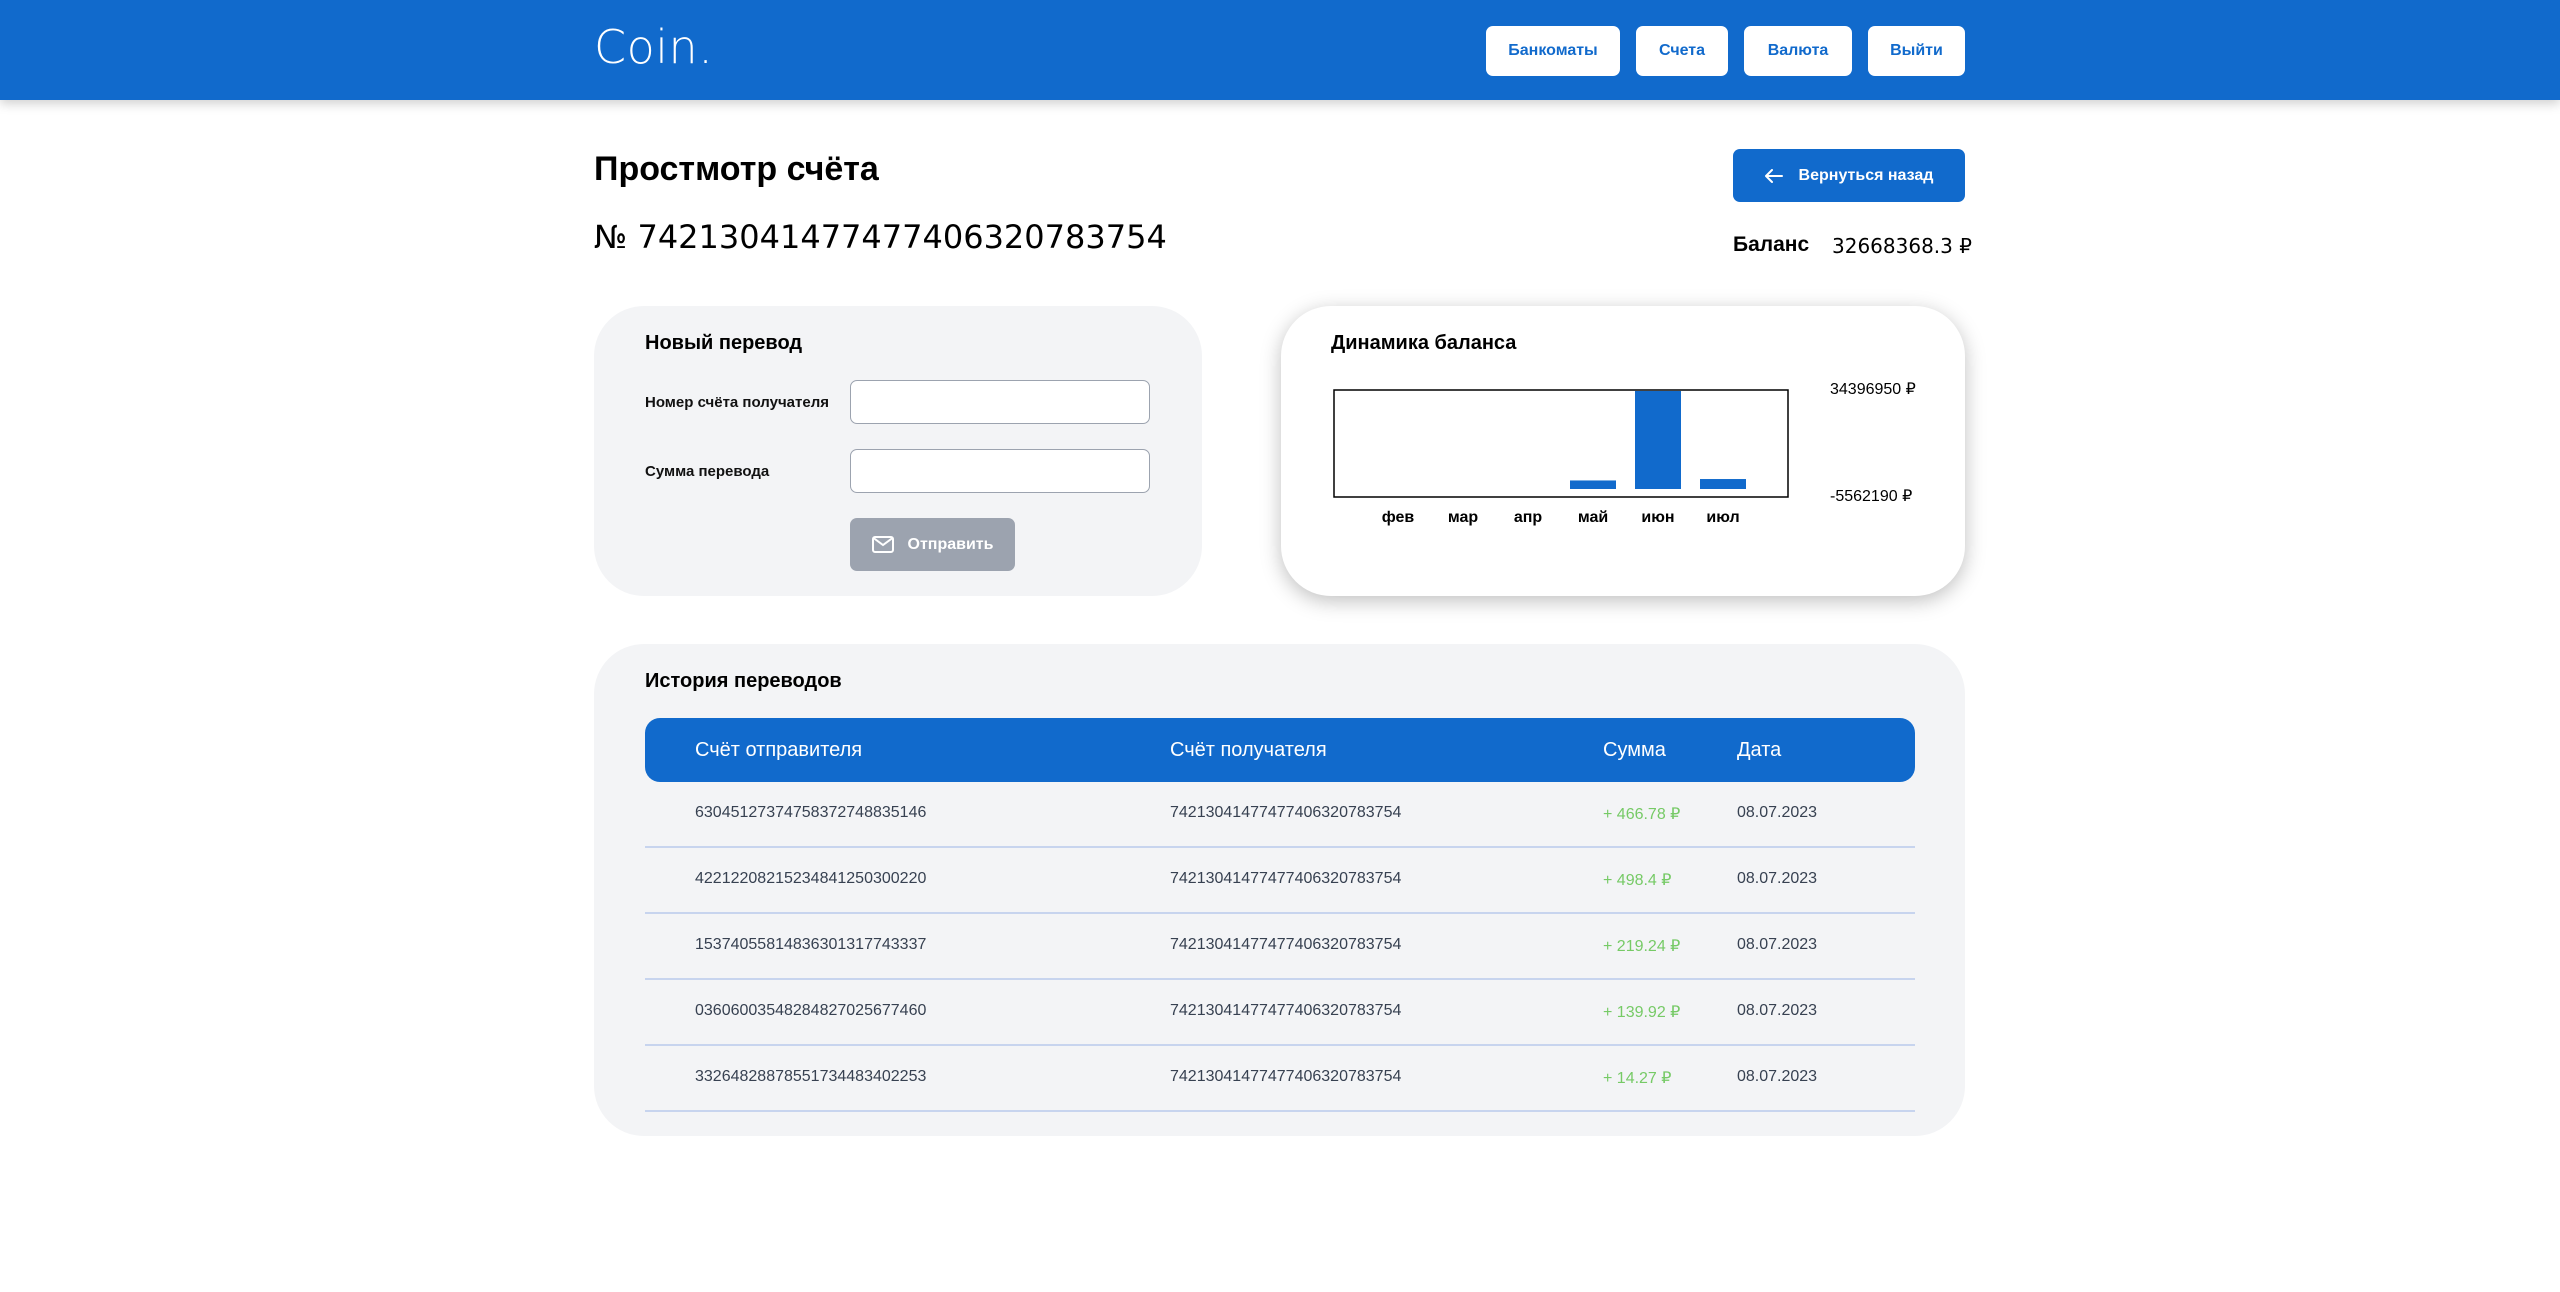 This screenshot has width=2560, height=1292. I want to click on nav-atms-button: Банкоматы, so click(1553, 51).